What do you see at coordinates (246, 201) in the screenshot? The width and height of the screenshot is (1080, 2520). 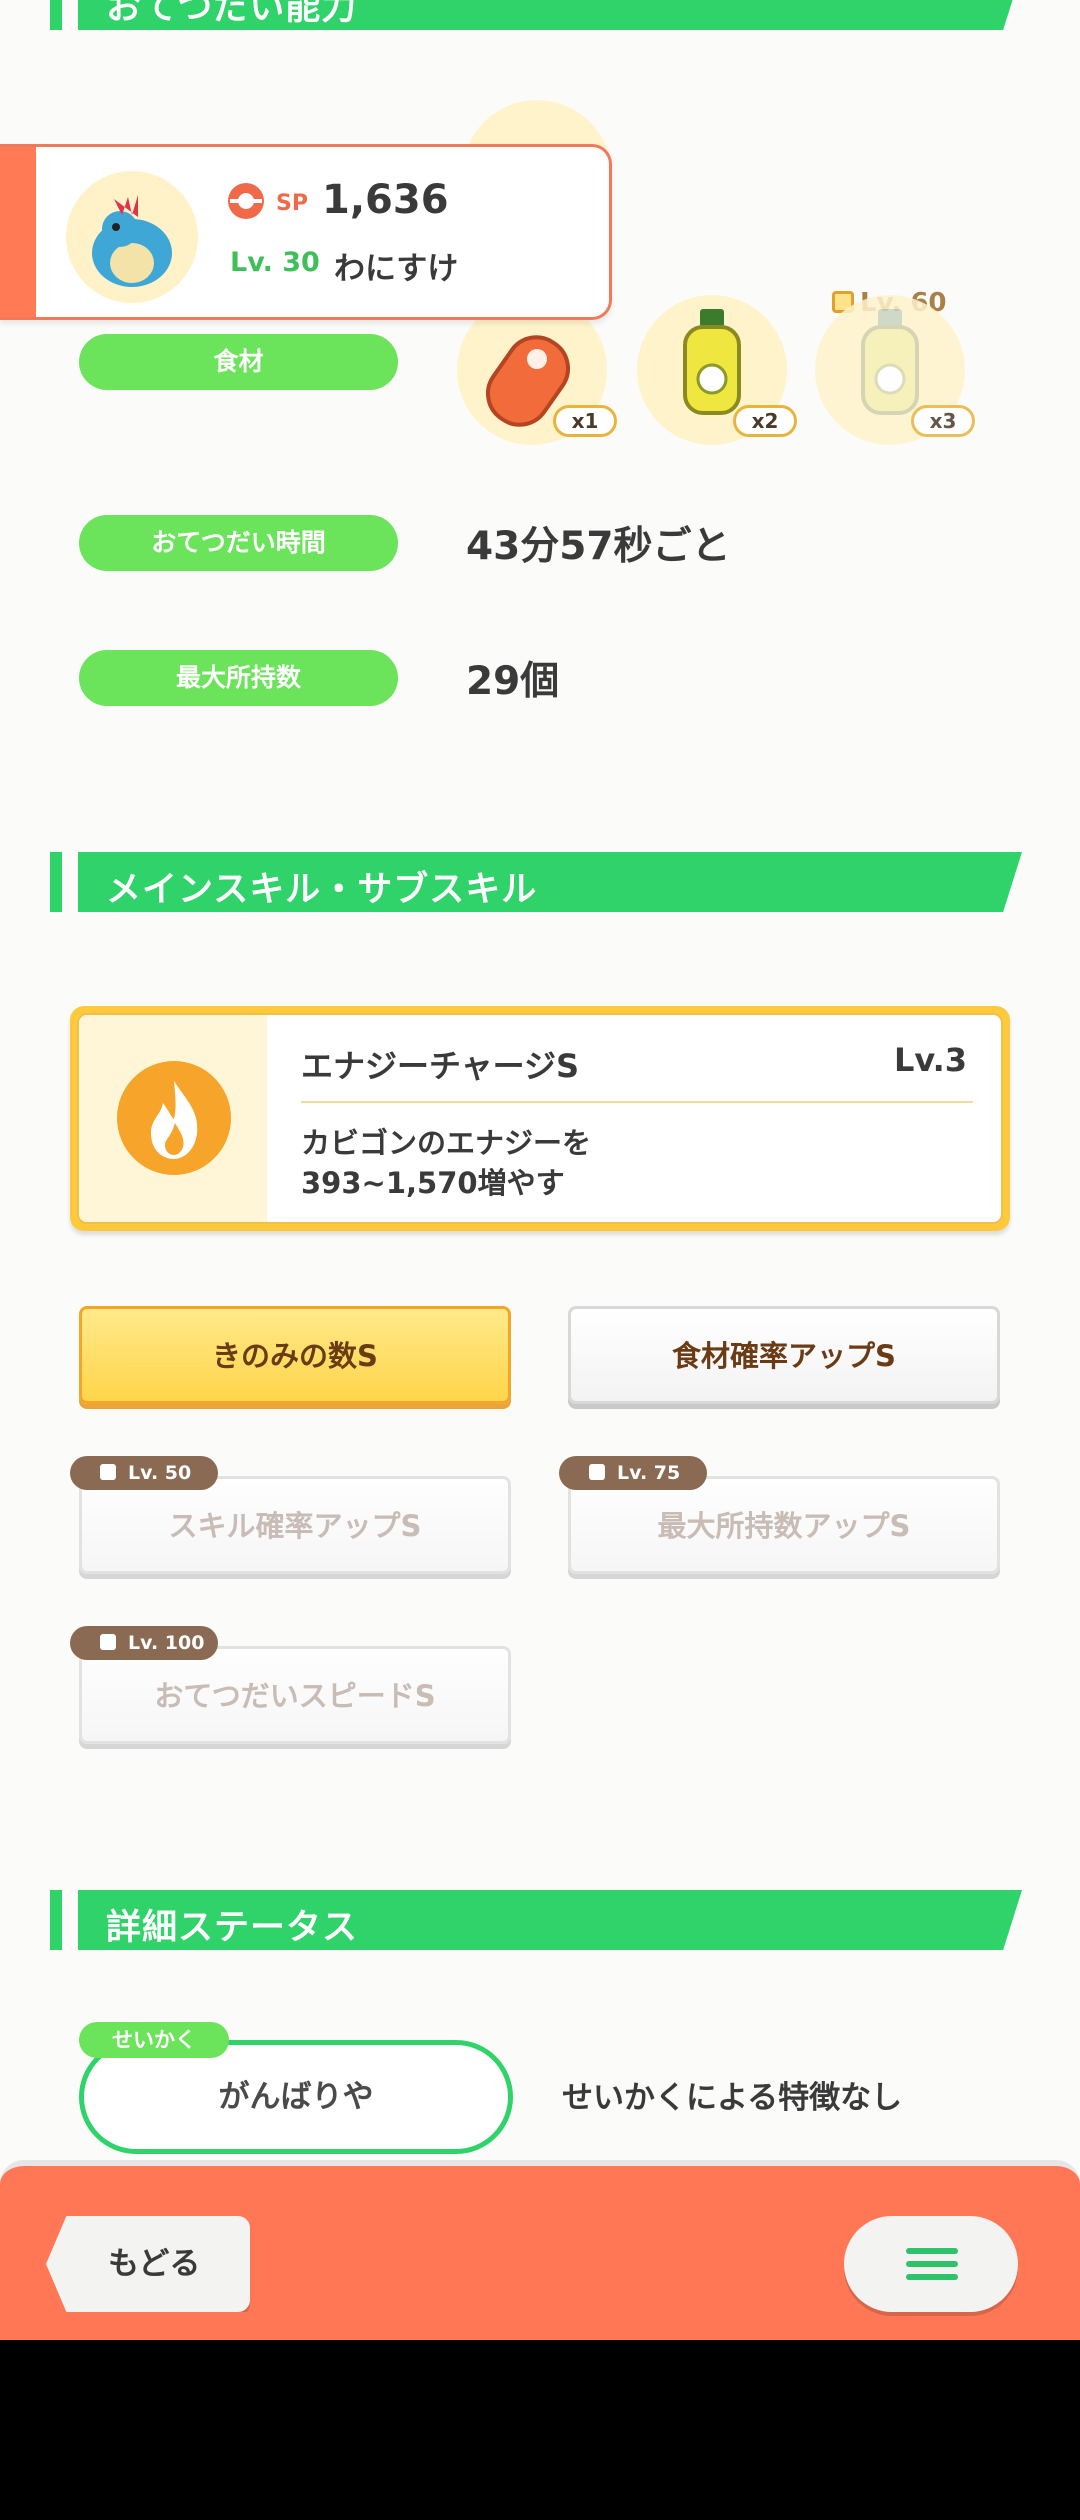 I see `sp-icon` at bounding box center [246, 201].